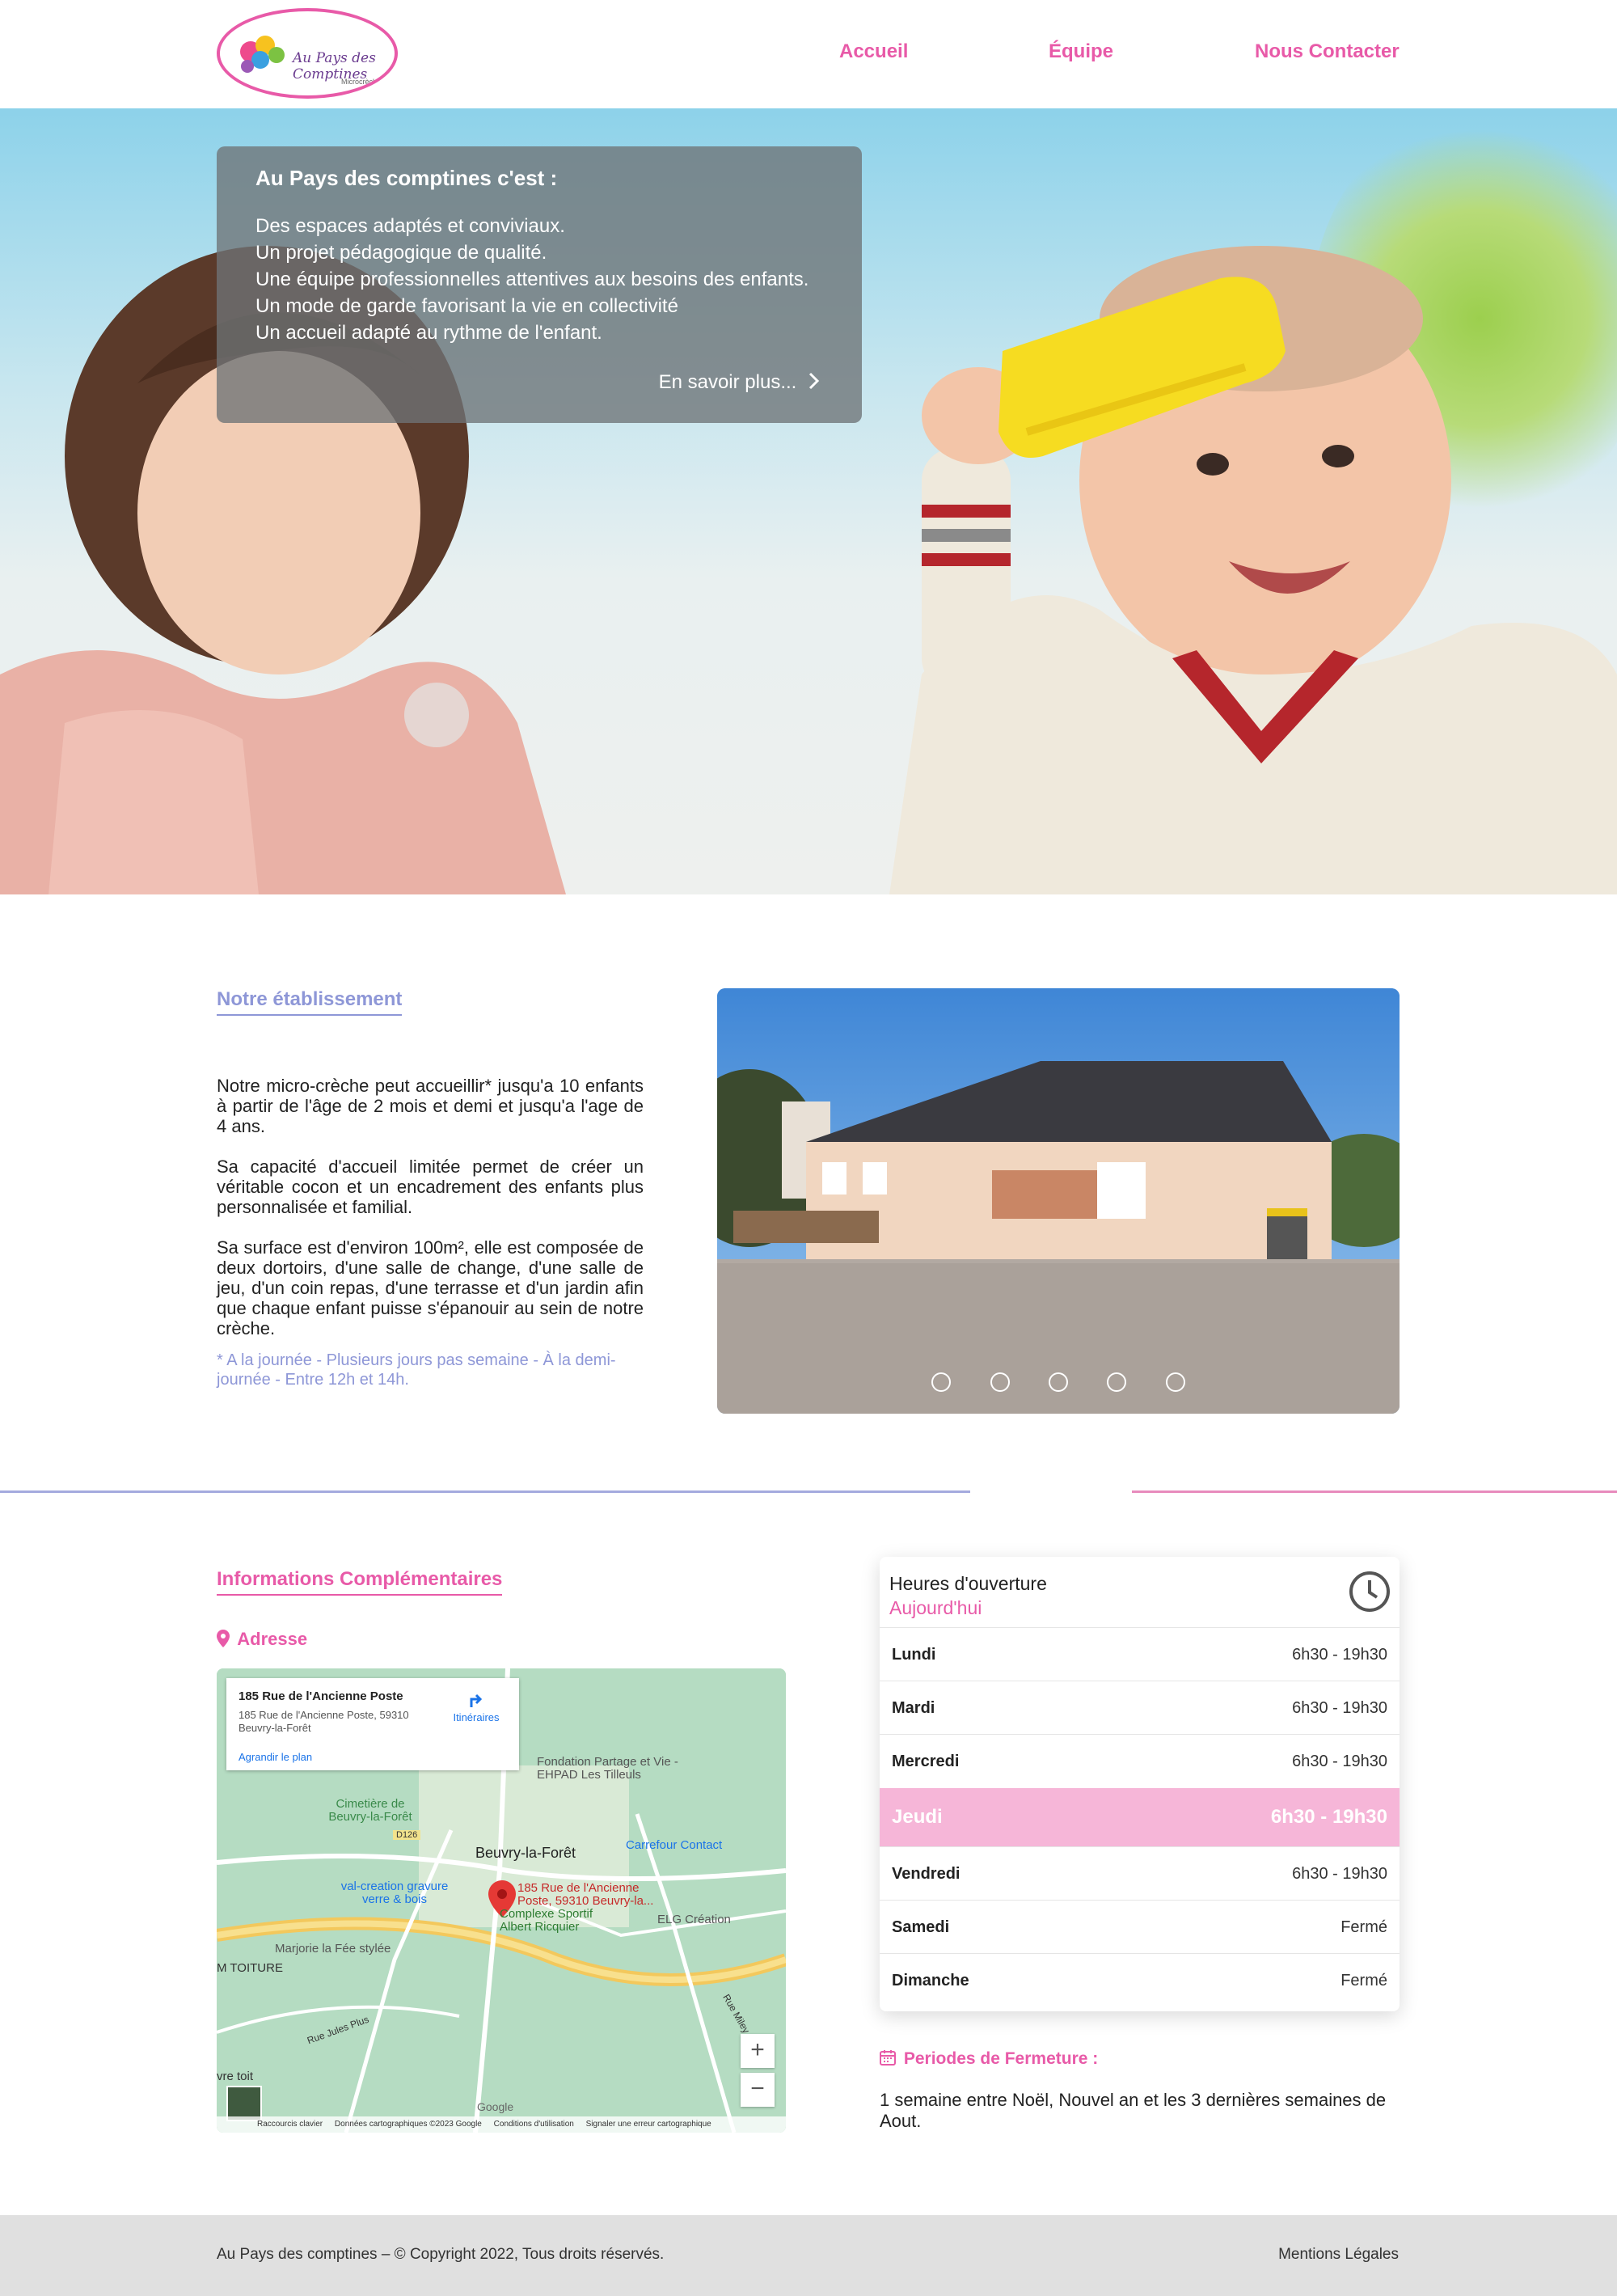 The width and height of the screenshot is (1617, 2296). Describe the element at coordinates (1140, 1873) in the screenshot. I see `hours-row: Vendredi 6h30 - 19h30` at that location.